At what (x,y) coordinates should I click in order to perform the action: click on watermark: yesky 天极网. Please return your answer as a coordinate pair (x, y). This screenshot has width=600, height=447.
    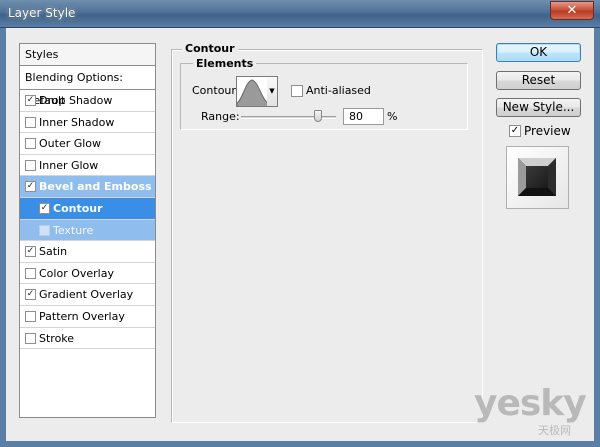
    Looking at the image, I should click on (530, 410).